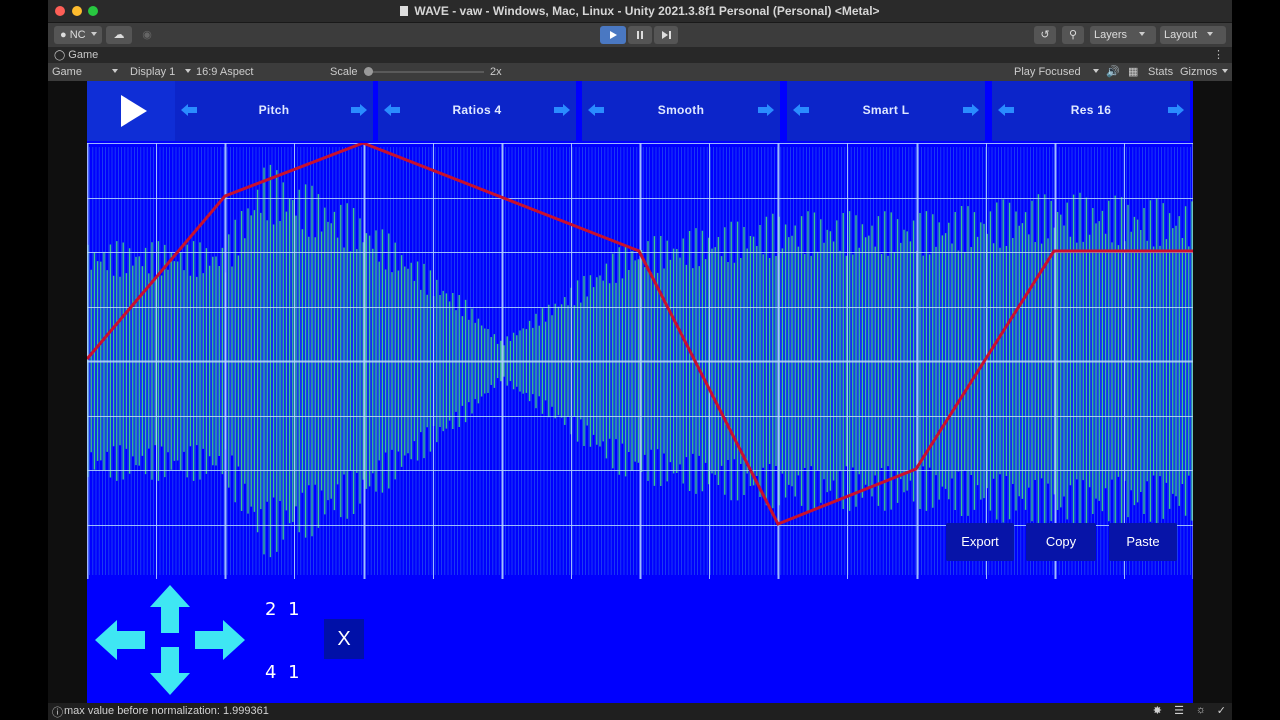 The height and width of the screenshot is (720, 1280). I want to click on layout-dropdown: Layout, so click(1193, 35).